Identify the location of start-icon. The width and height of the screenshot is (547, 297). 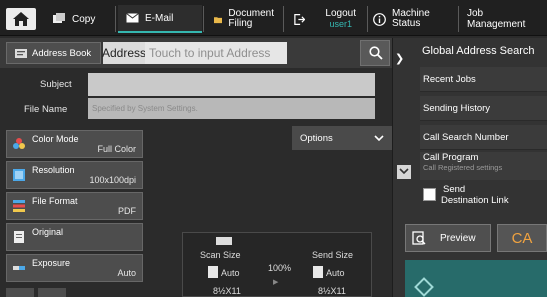
(424, 287).